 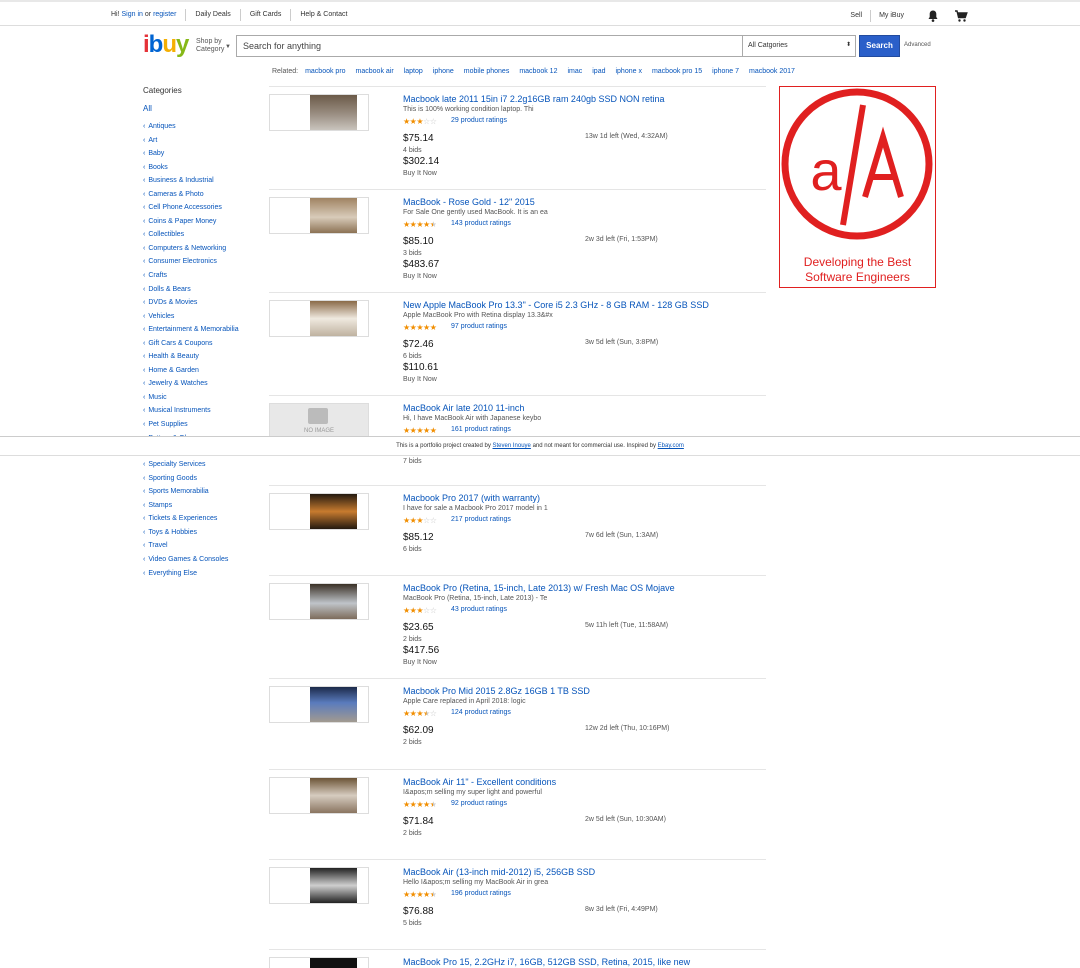 What do you see at coordinates (203, 492) in the screenshot?
I see `sidebar-category-item: ‹ Sports Memorabilia` at bounding box center [203, 492].